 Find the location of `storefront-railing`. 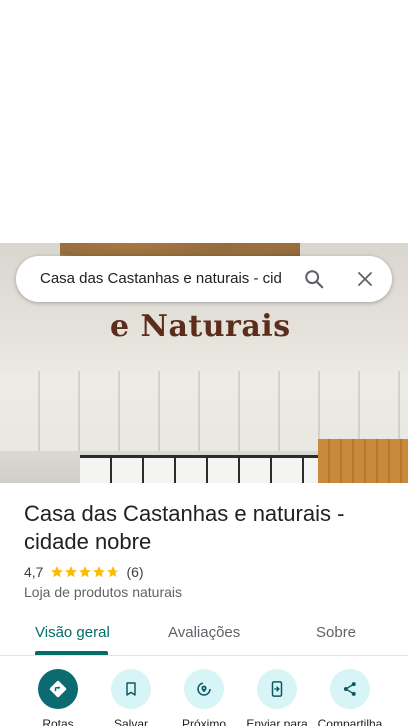

storefront-railing is located at coordinates (210, 469).